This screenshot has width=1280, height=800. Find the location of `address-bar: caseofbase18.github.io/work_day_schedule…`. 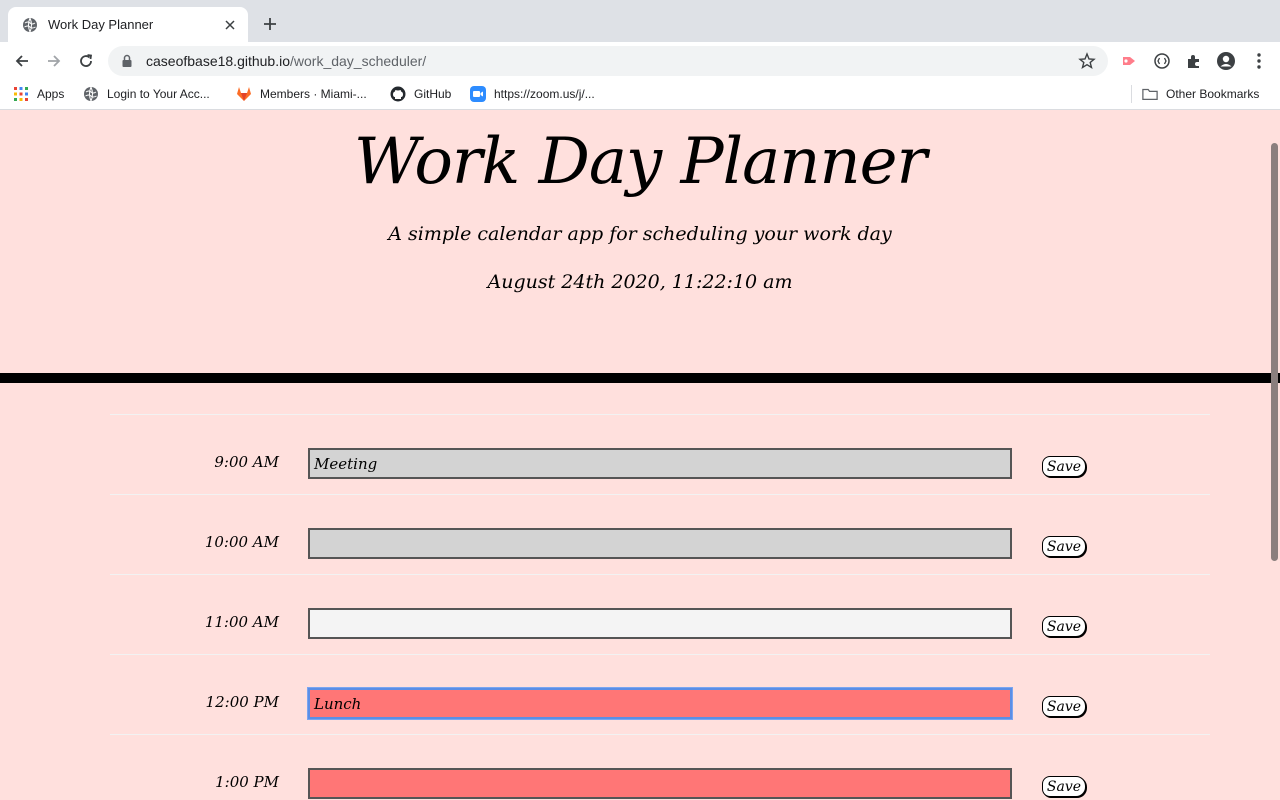

address-bar: caseofbase18.github.io/work_day_schedule… is located at coordinates (608, 61).